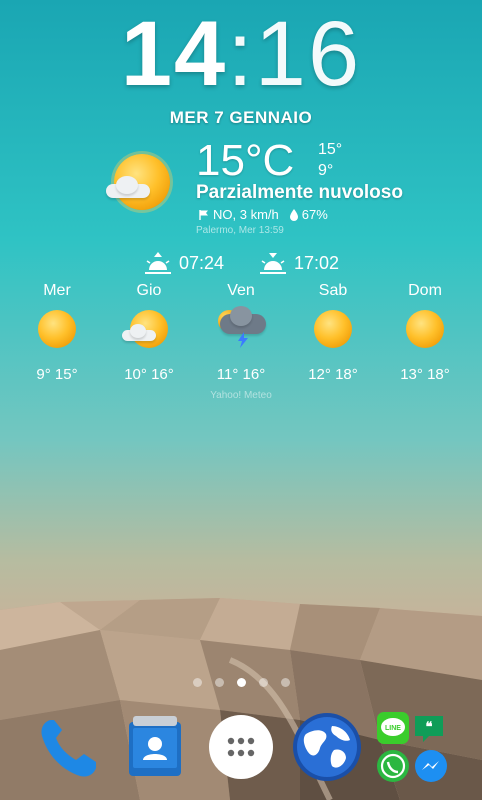 Image resolution: width=482 pixels, height=800 pixels. I want to click on sunset-time: 17:02, so click(317, 262).